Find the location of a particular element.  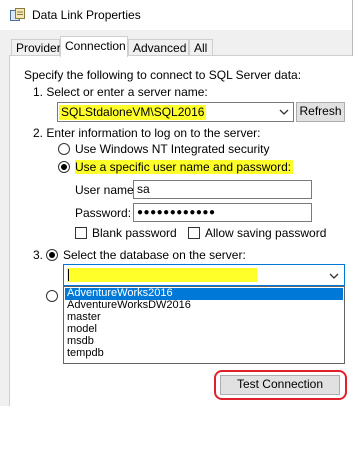

database-combobox is located at coordinates (204, 275).